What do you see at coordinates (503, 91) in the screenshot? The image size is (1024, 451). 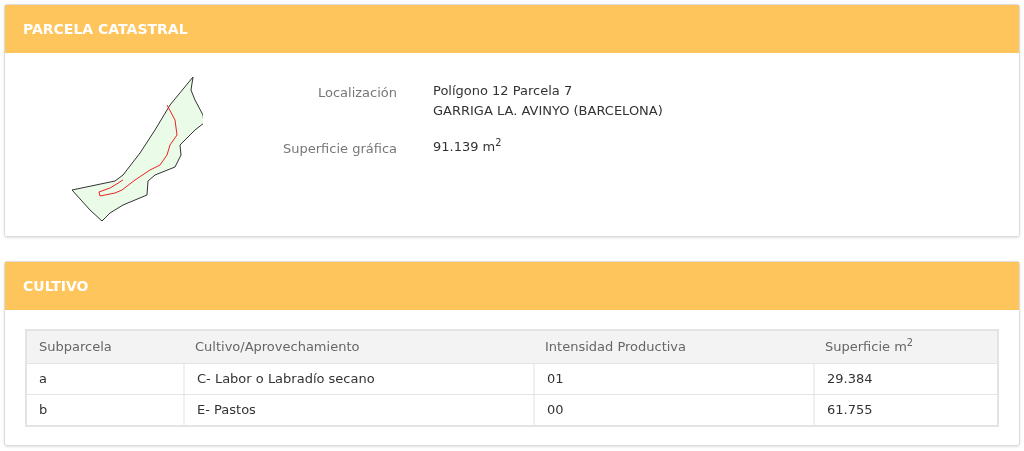 I see `field-value: Polígono 12 Parcela 7` at bounding box center [503, 91].